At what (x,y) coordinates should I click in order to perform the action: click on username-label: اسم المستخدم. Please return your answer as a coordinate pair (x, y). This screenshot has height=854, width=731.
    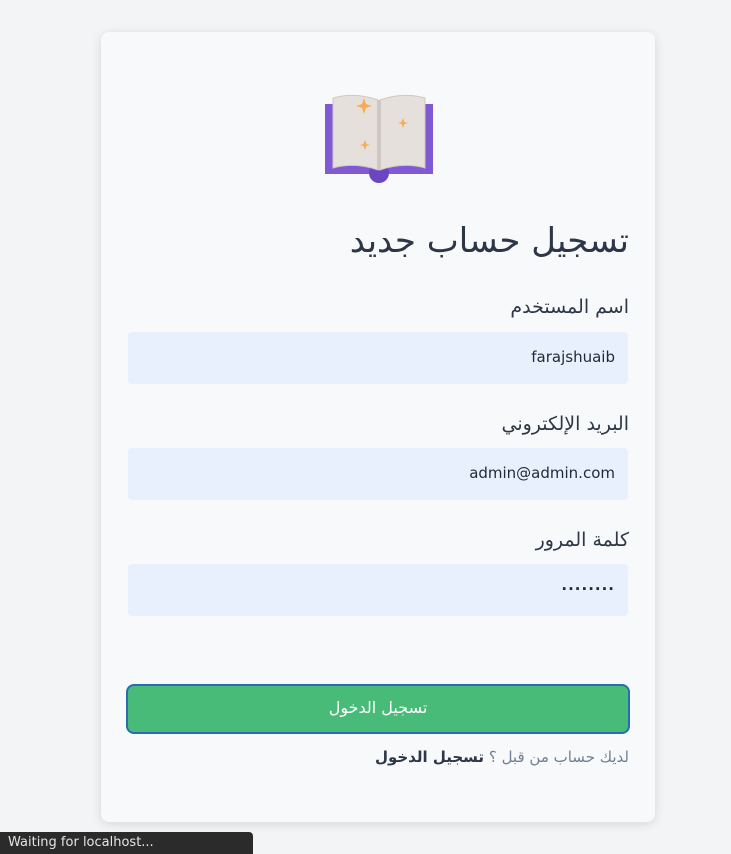
    Looking at the image, I should click on (569, 307).